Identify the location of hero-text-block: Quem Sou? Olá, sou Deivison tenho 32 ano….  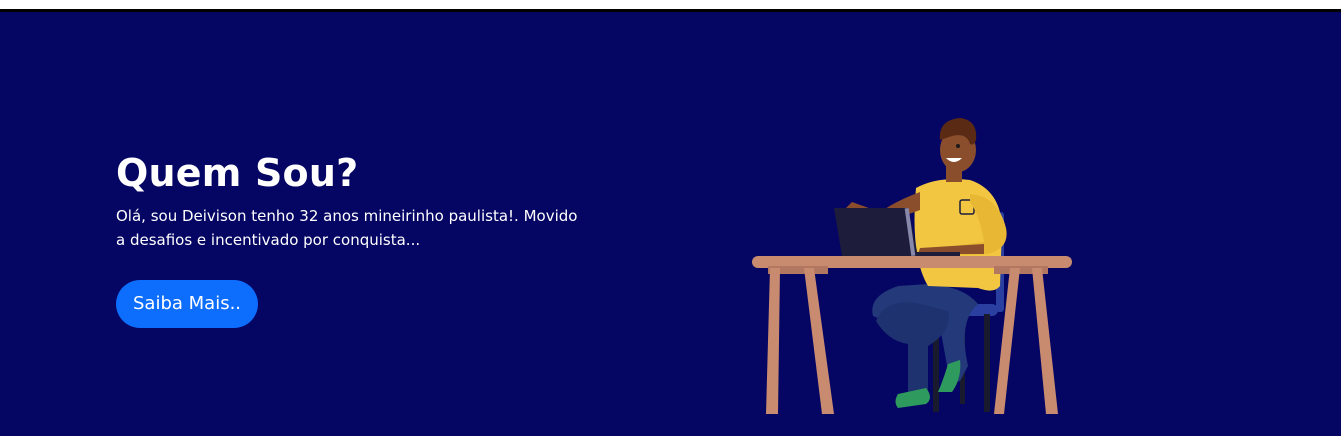
(351, 239).